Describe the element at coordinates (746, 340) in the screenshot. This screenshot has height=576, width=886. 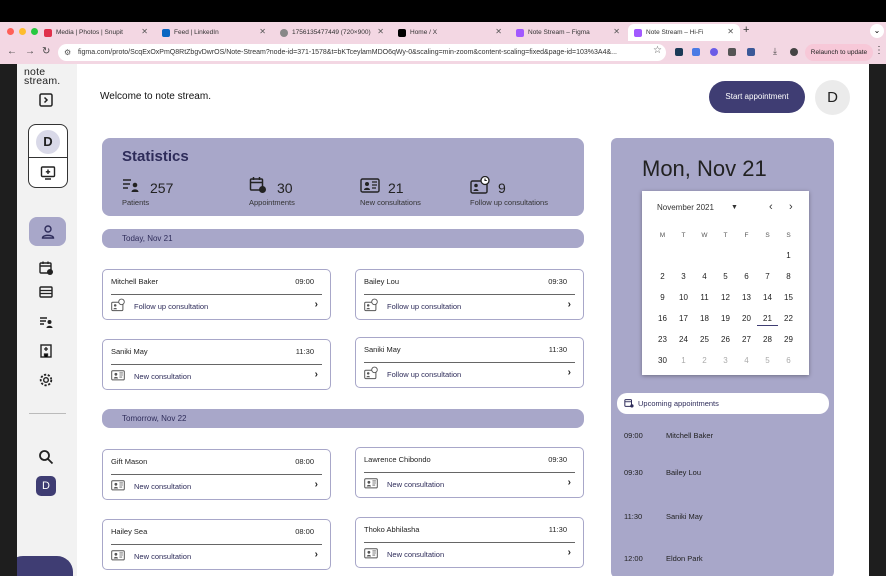
I see `calendar-day: 27` at that location.